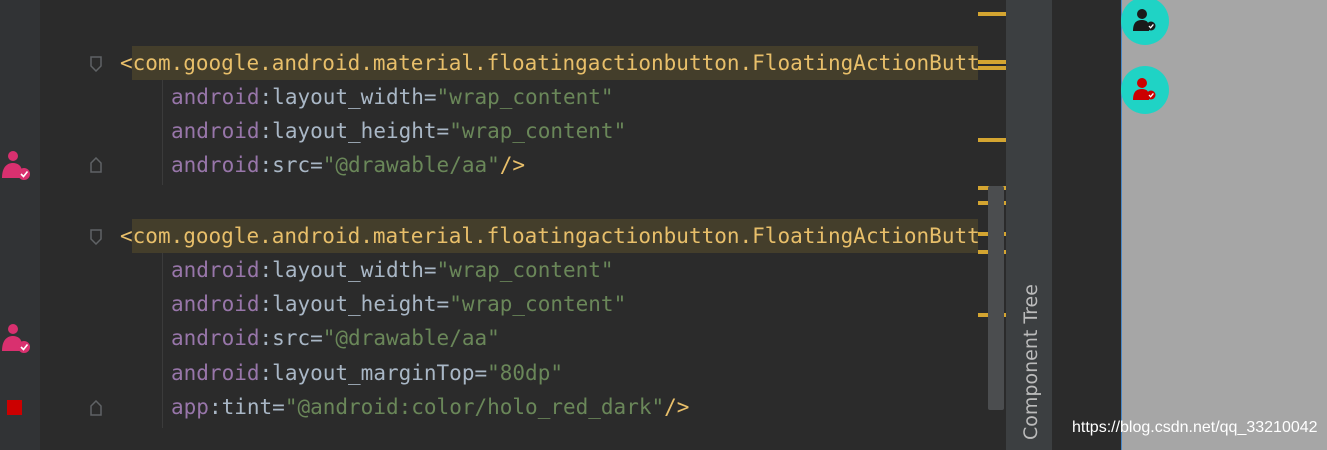  I want to click on attr-value: "@android:color/holo_red_dark", so click(474, 407).